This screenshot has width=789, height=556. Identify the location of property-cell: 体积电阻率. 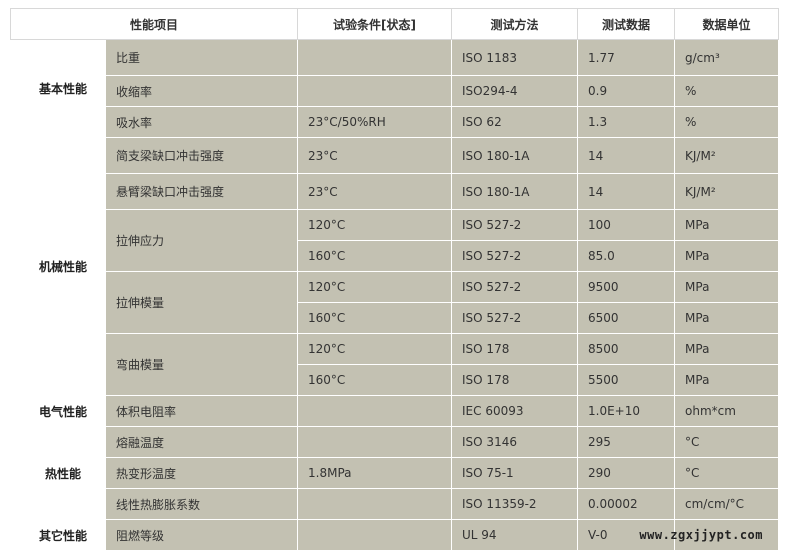
(201, 411).